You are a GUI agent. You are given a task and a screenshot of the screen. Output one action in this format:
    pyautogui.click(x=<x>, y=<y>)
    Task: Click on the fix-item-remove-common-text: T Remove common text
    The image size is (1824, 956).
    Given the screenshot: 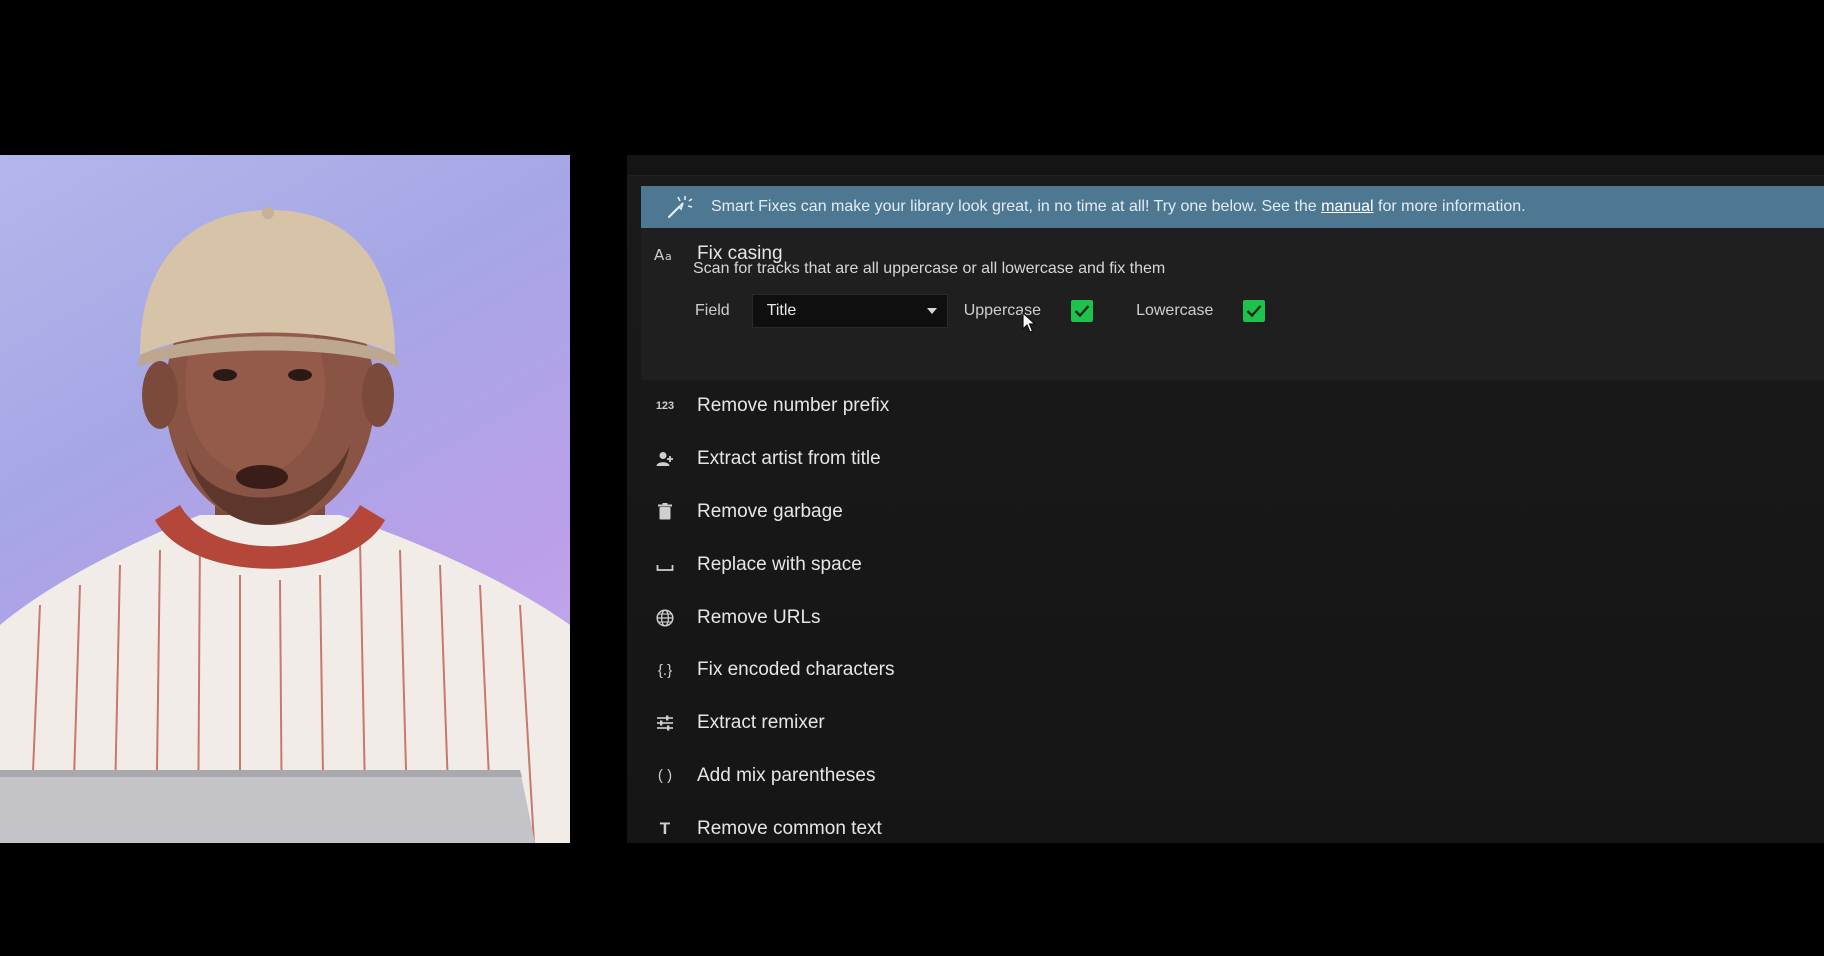 What is the action you would take?
    pyautogui.click(x=991, y=822)
    